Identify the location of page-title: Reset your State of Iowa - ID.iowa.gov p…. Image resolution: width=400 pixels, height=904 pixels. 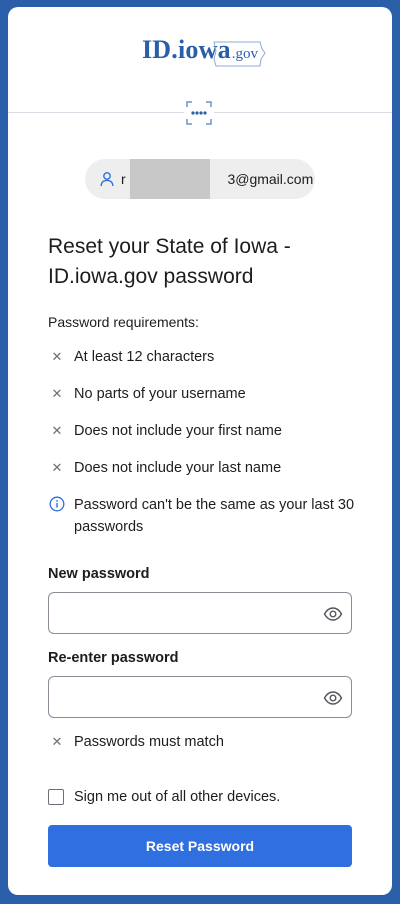
(169, 261).